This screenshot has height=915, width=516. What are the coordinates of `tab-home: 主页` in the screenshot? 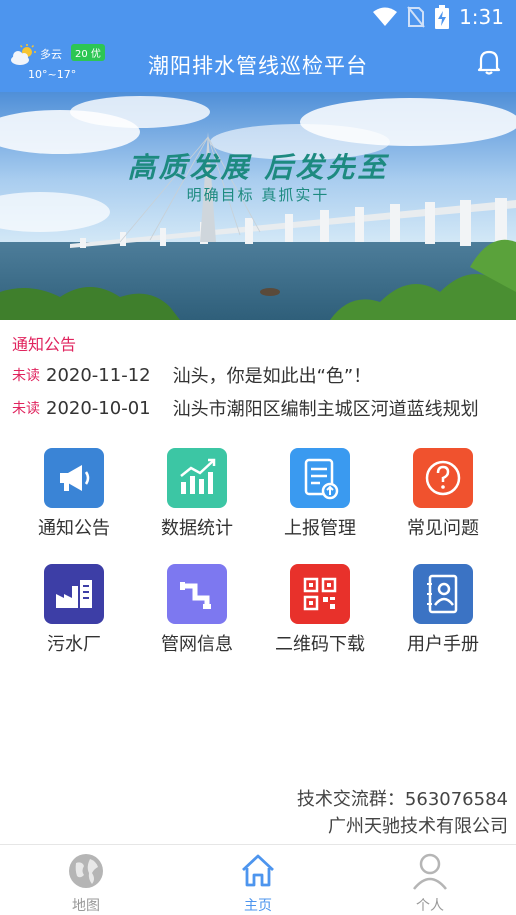 It's located at (258, 880).